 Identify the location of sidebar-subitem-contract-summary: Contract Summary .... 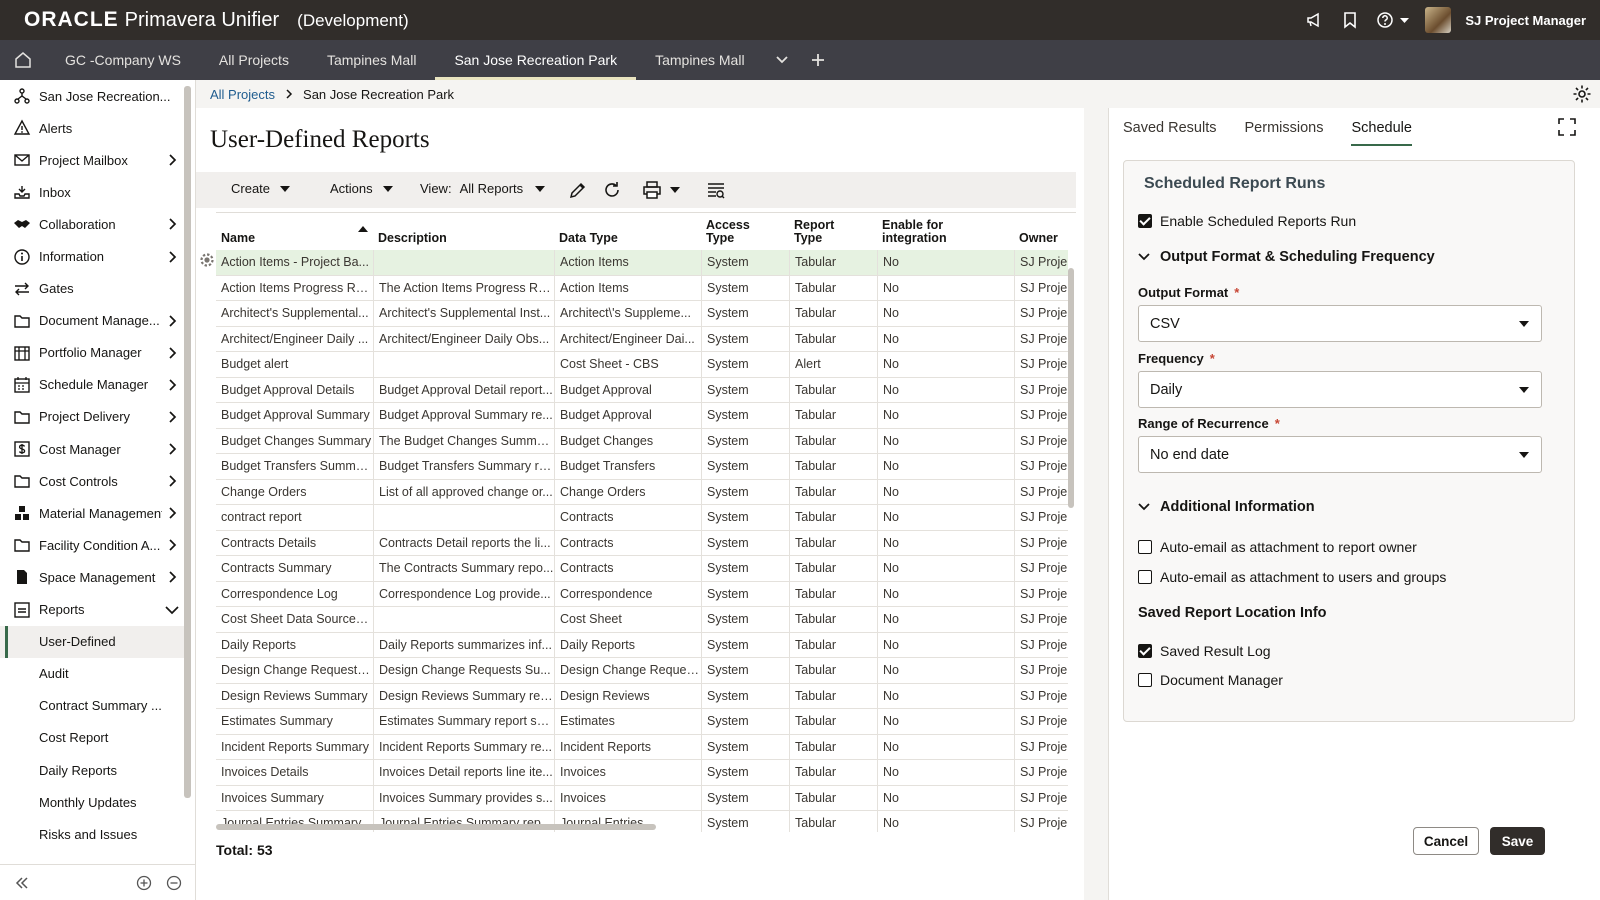
(92, 706).